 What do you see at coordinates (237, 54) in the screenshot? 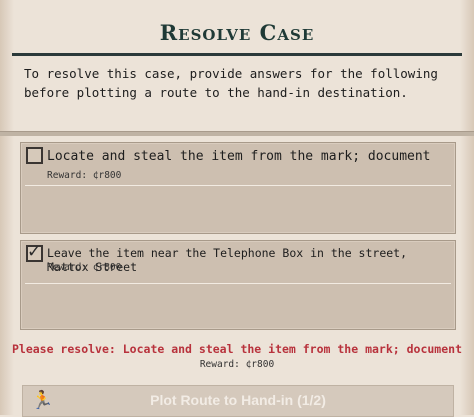
I see `title-divider` at bounding box center [237, 54].